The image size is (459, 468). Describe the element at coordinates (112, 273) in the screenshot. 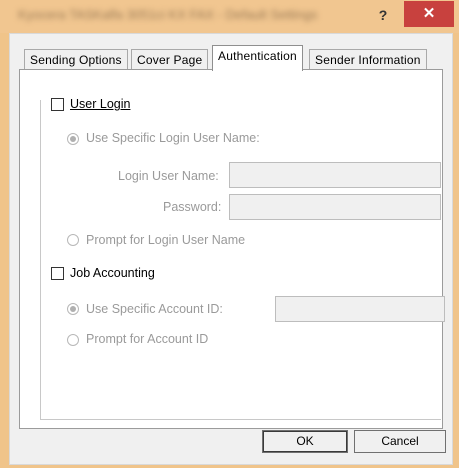

I see `job-accounting-label: Job Accounting` at that location.